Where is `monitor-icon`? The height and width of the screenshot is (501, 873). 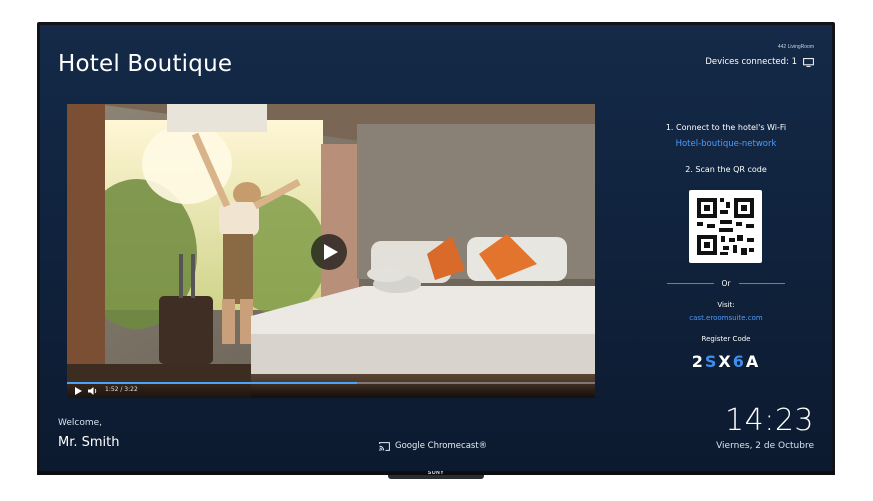 monitor-icon is located at coordinates (808, 62).